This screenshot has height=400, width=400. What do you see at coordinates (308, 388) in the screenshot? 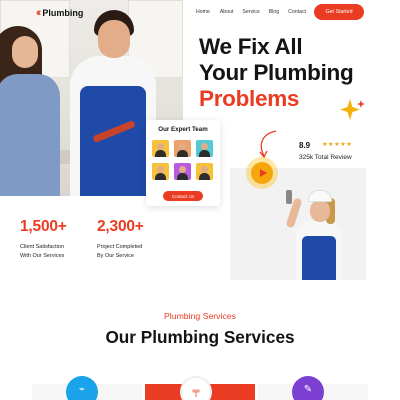
I see `service-tools-icon: ✎` at bounding box center [308, 388].